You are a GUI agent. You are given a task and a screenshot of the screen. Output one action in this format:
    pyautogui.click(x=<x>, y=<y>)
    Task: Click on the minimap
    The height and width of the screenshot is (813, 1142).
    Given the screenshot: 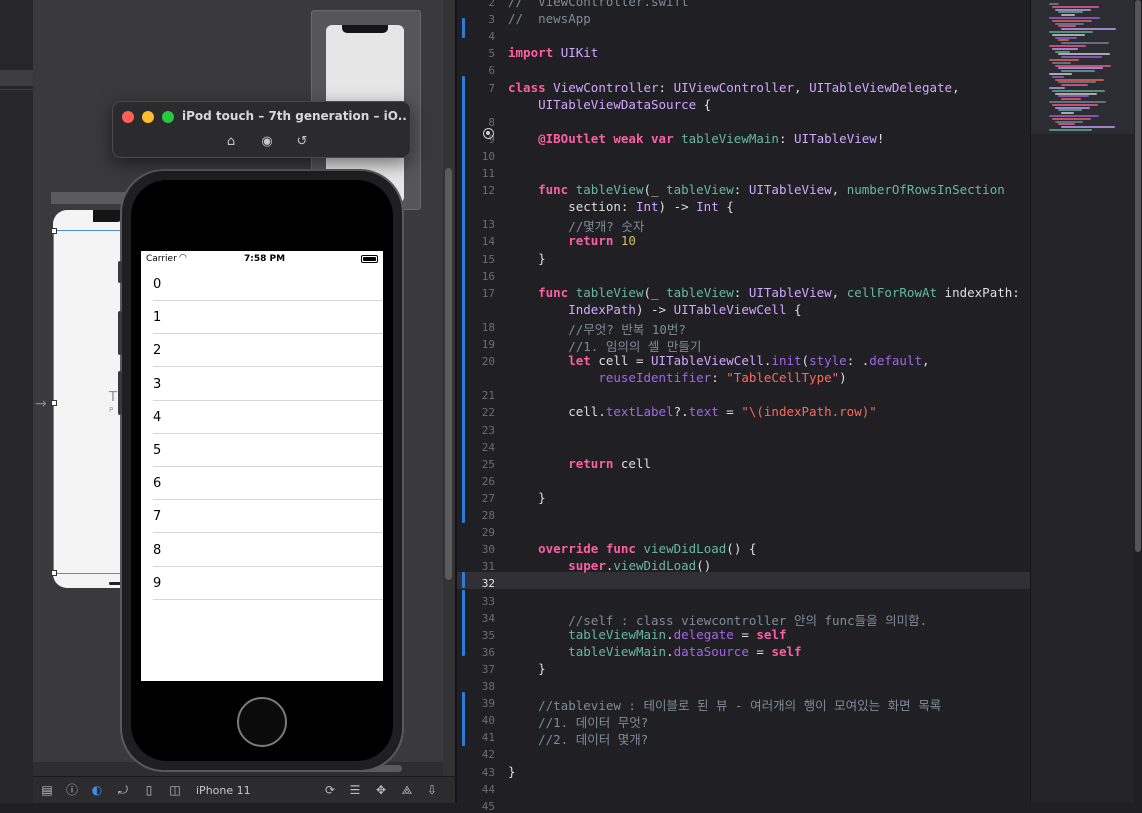 What is the action you would take?
    pyautogui.click(x=1082, y=401)
    